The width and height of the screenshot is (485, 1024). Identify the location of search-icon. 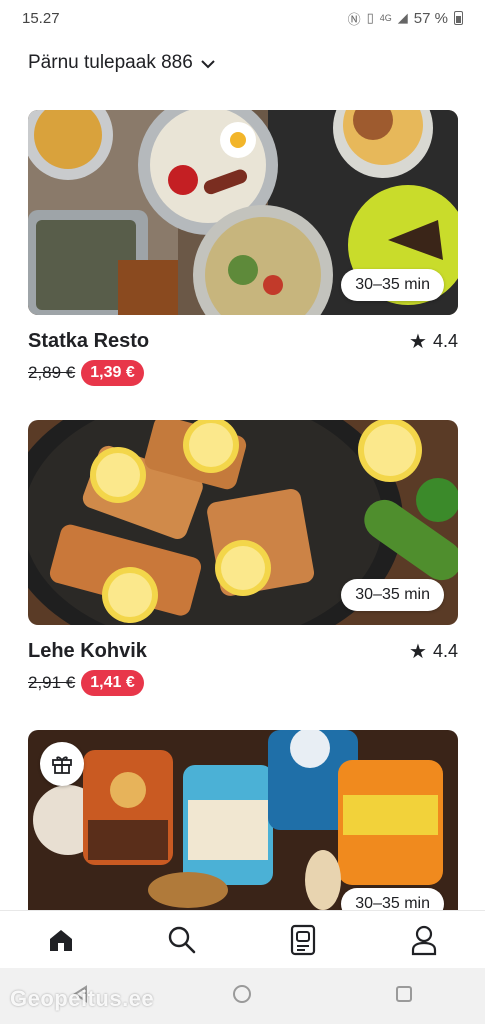
(182, 939).